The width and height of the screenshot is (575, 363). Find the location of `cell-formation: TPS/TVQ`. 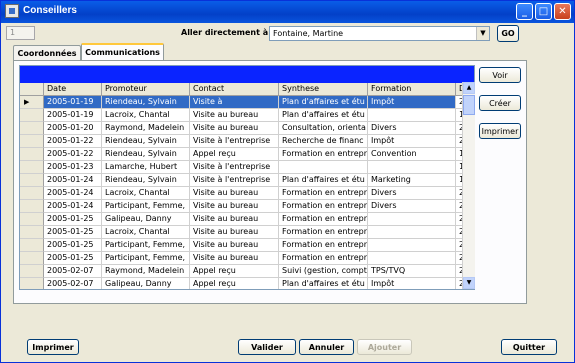

cell-formation: TPS/TVQ is located at coordinates (412, 271).